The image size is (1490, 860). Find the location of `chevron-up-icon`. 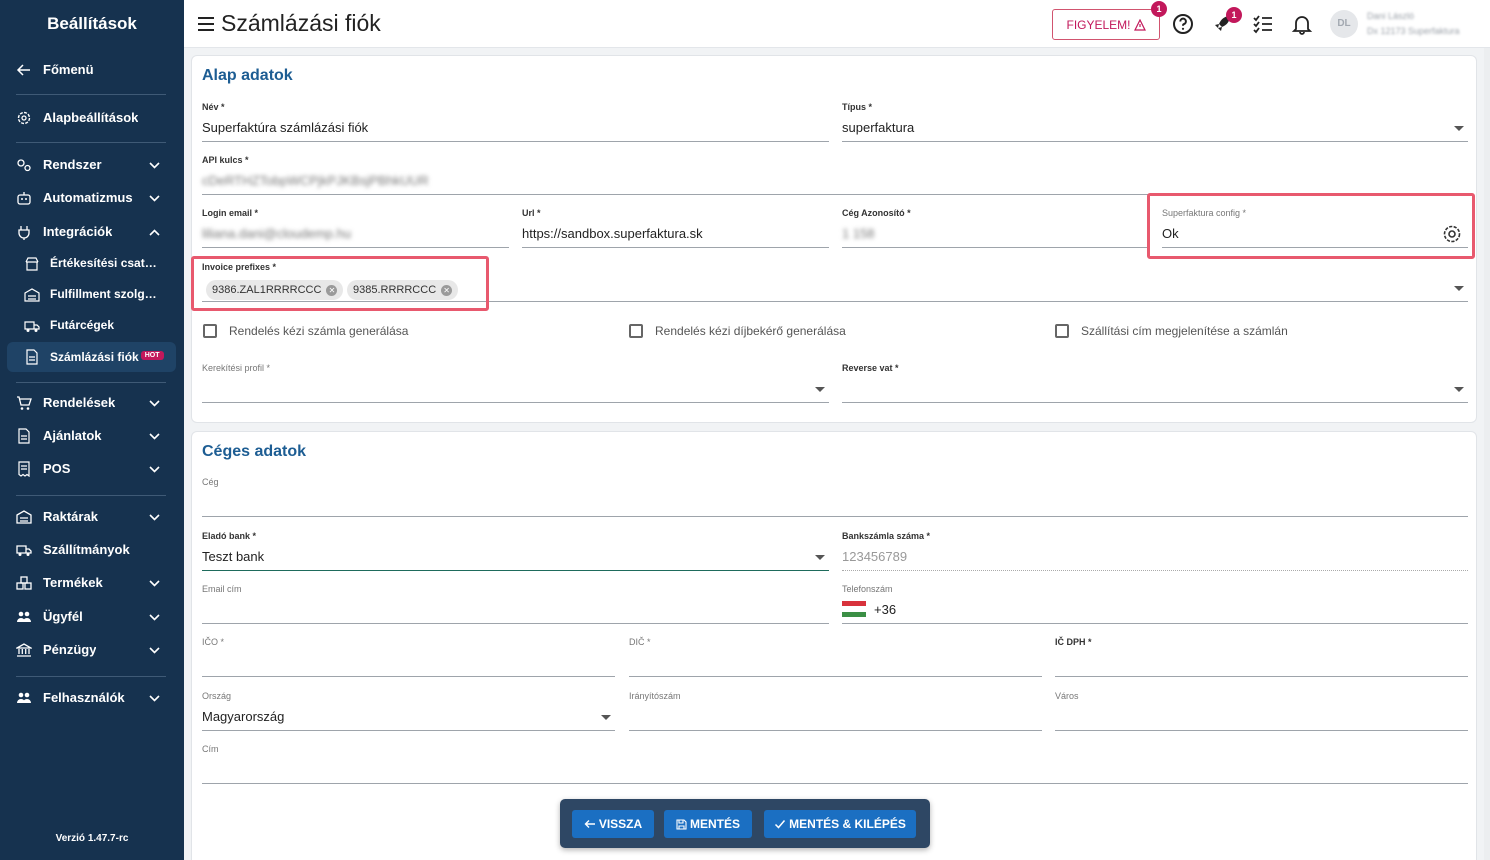

chevron-up-icon is located at coordinates (154, 232).